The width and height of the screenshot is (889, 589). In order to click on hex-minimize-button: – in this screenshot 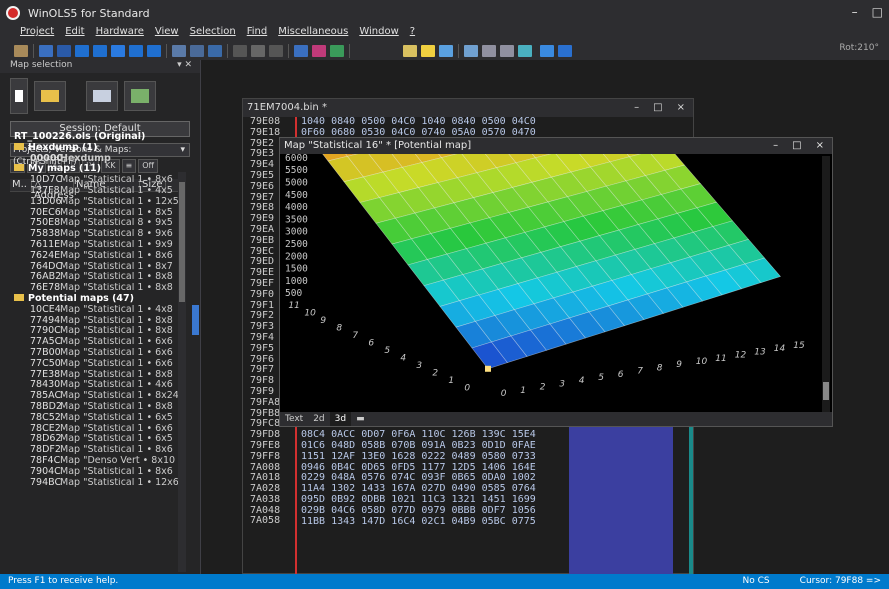, I will do `click(636, 108)`.